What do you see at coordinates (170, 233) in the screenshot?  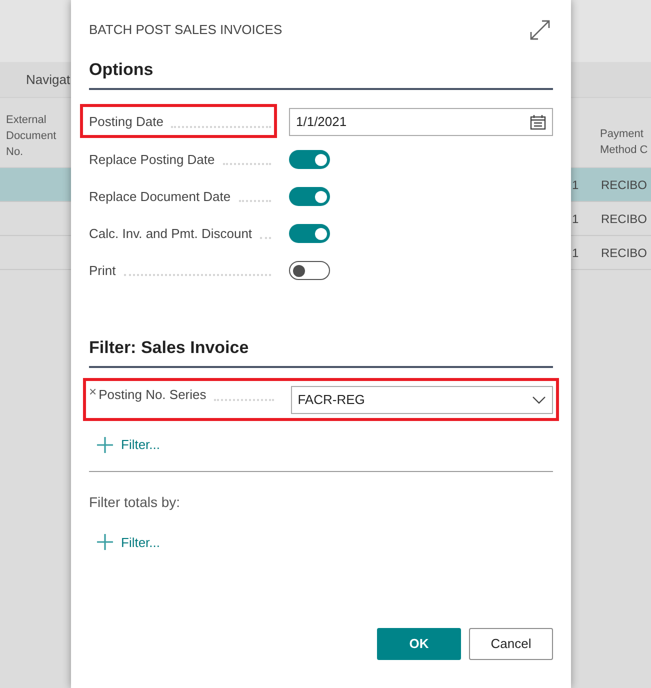 I see `field-label: Calc. Inv. and Pmt. Discount` at bounding box center [170, 233].